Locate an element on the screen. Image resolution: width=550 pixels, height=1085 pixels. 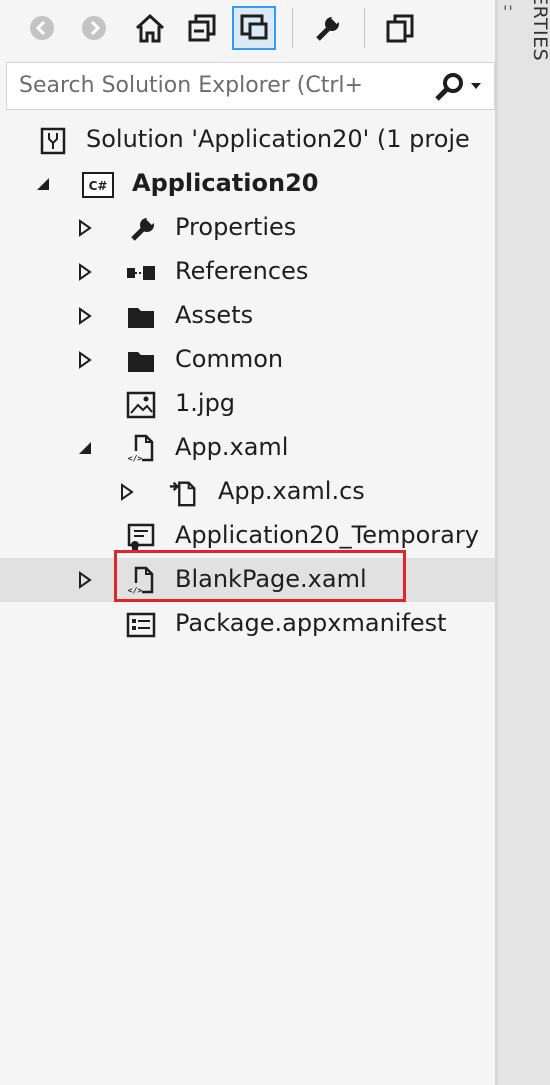
collapse-all-icon is located at coordinates (202, 28).